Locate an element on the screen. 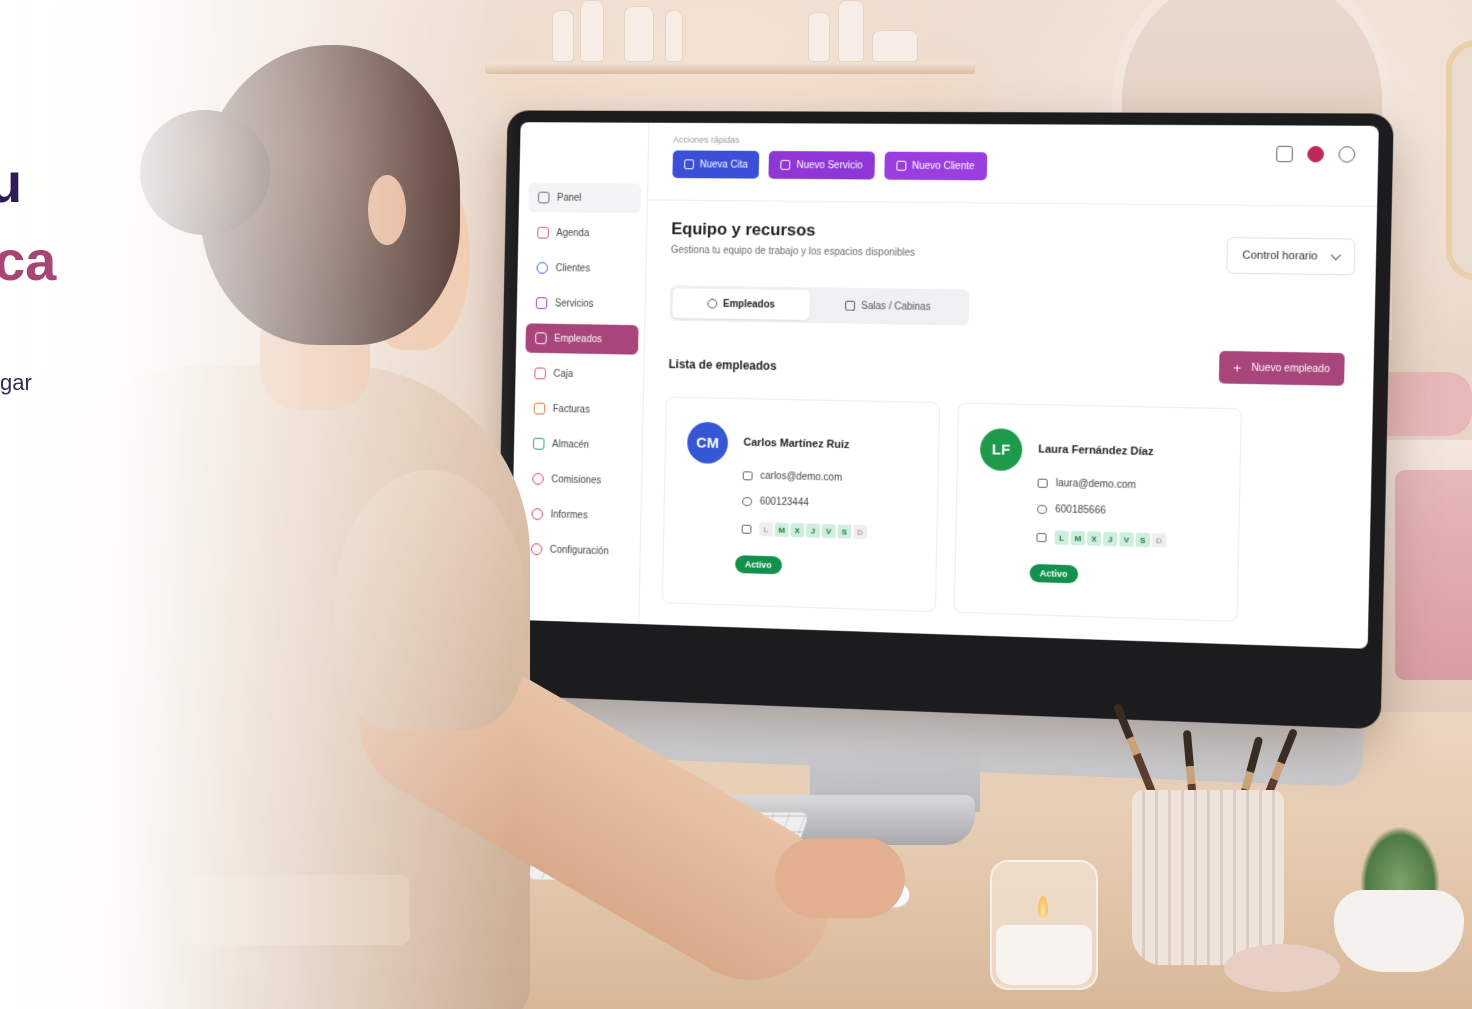 The image size is (1472, 1009). sidebar-item-agenda: Agenda is located at coordinates (584, 233).